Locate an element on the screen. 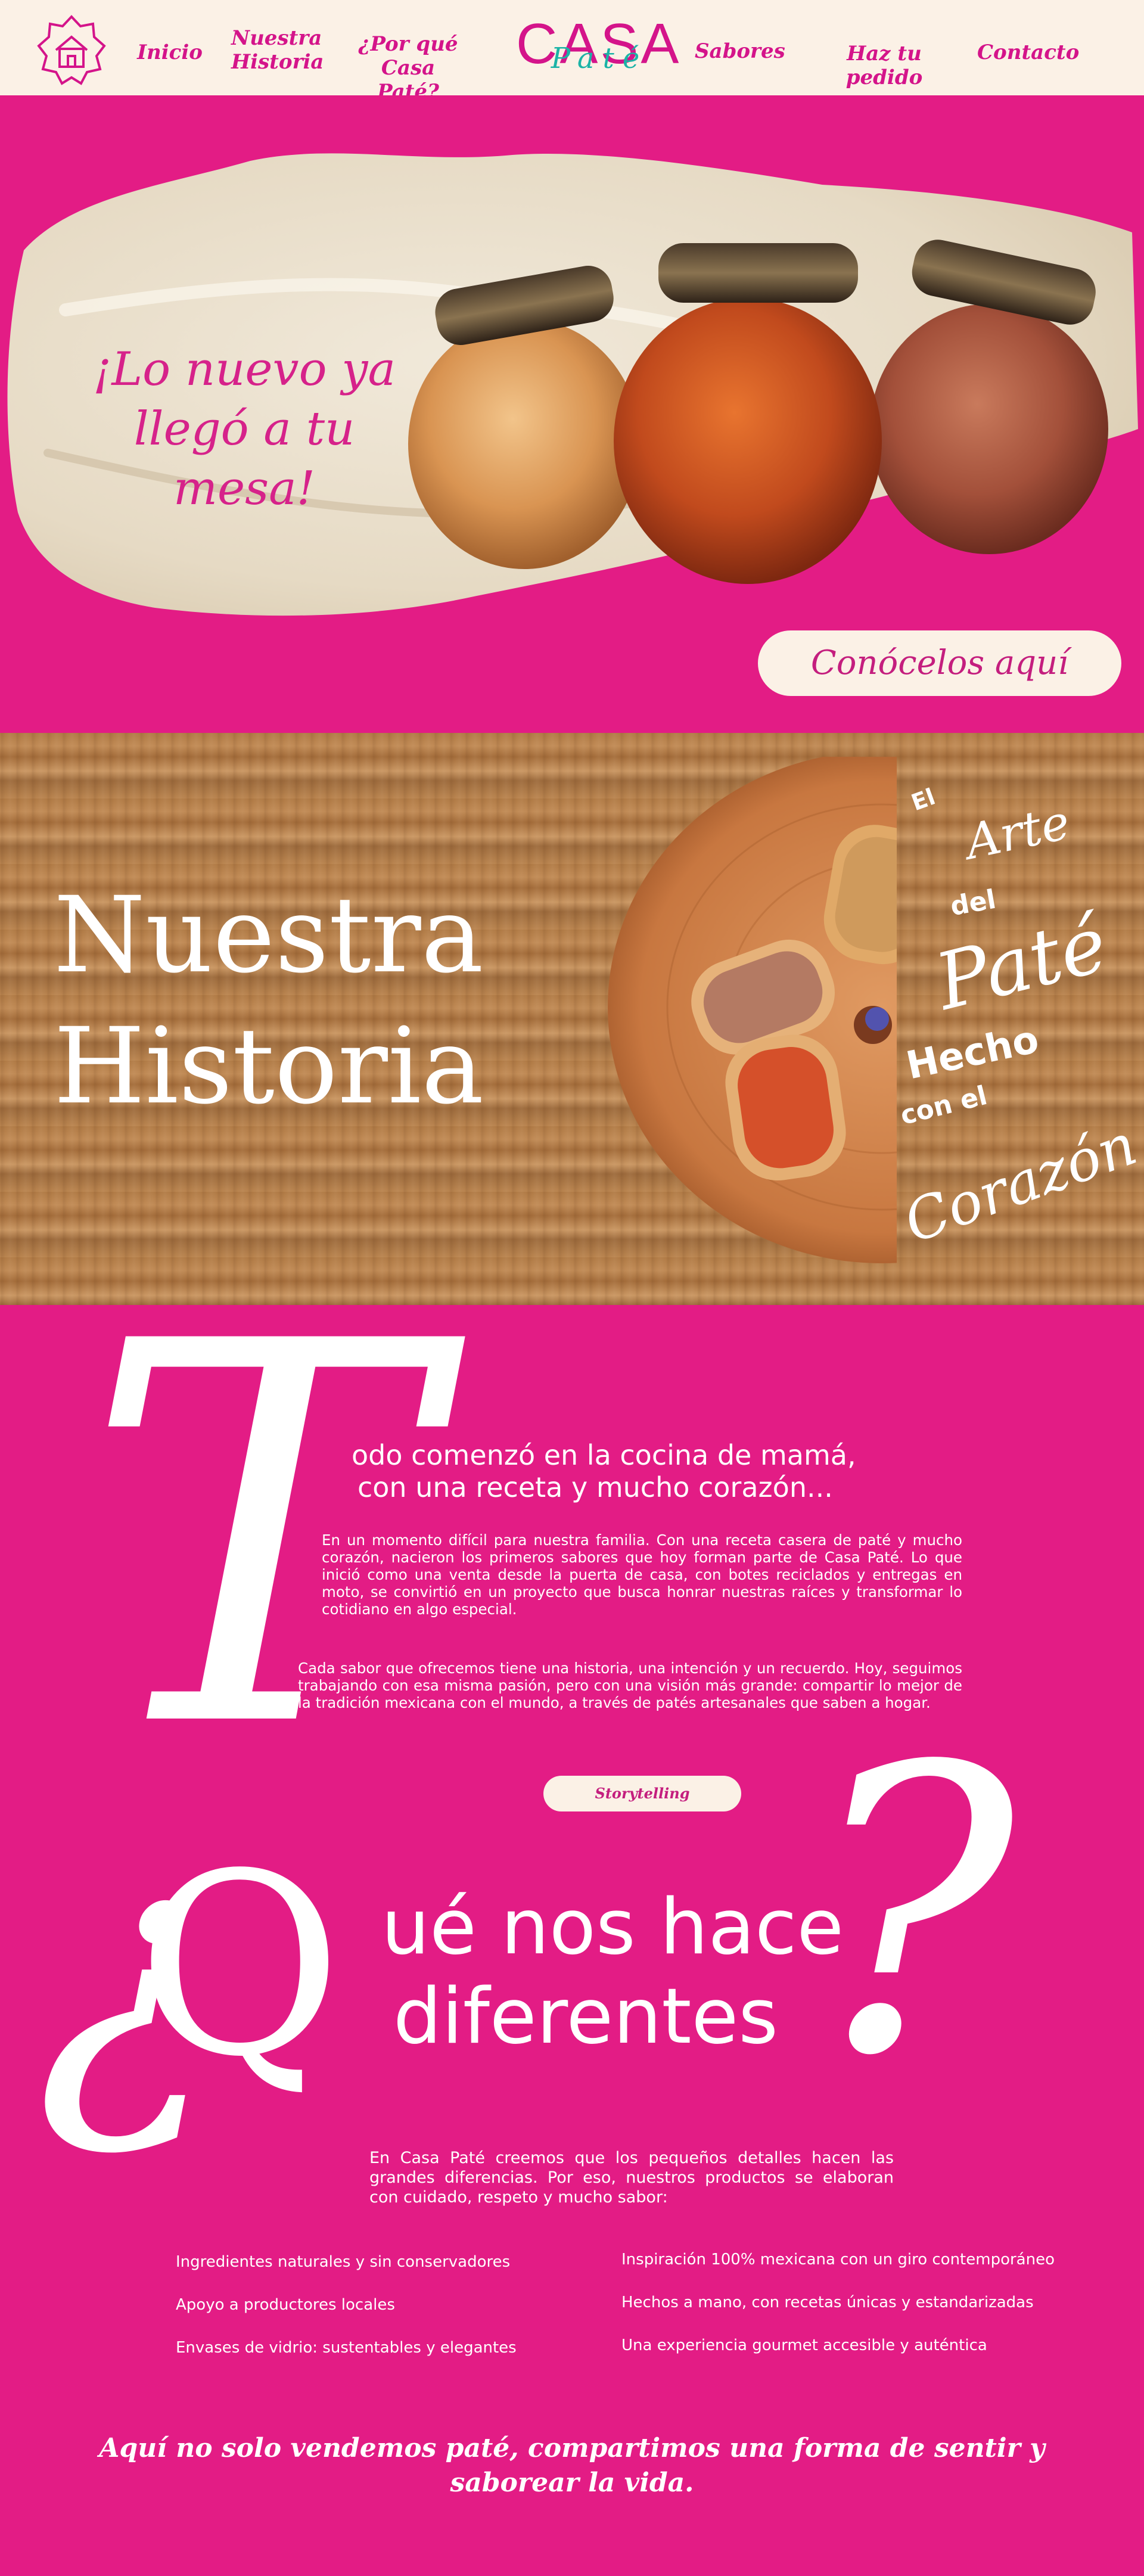 The image size is (1144, 2576). casa-pate-logo: CASA Paté is located at coordinates (597, 47).